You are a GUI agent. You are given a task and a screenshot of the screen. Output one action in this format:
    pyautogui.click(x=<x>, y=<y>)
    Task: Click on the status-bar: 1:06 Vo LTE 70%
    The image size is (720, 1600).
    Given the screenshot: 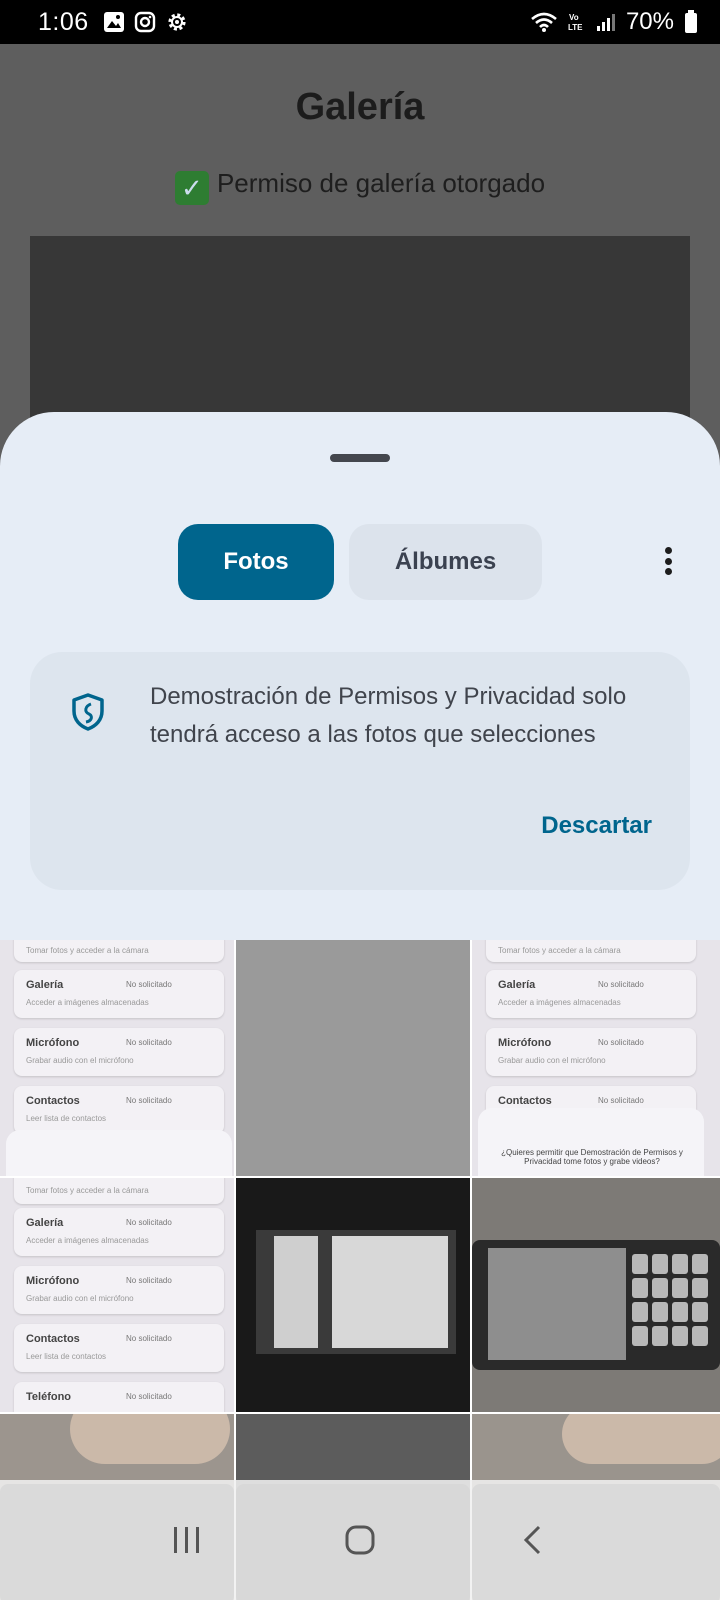 What is the action you would take?
    pyautogui.click(x=360, y=22)
    